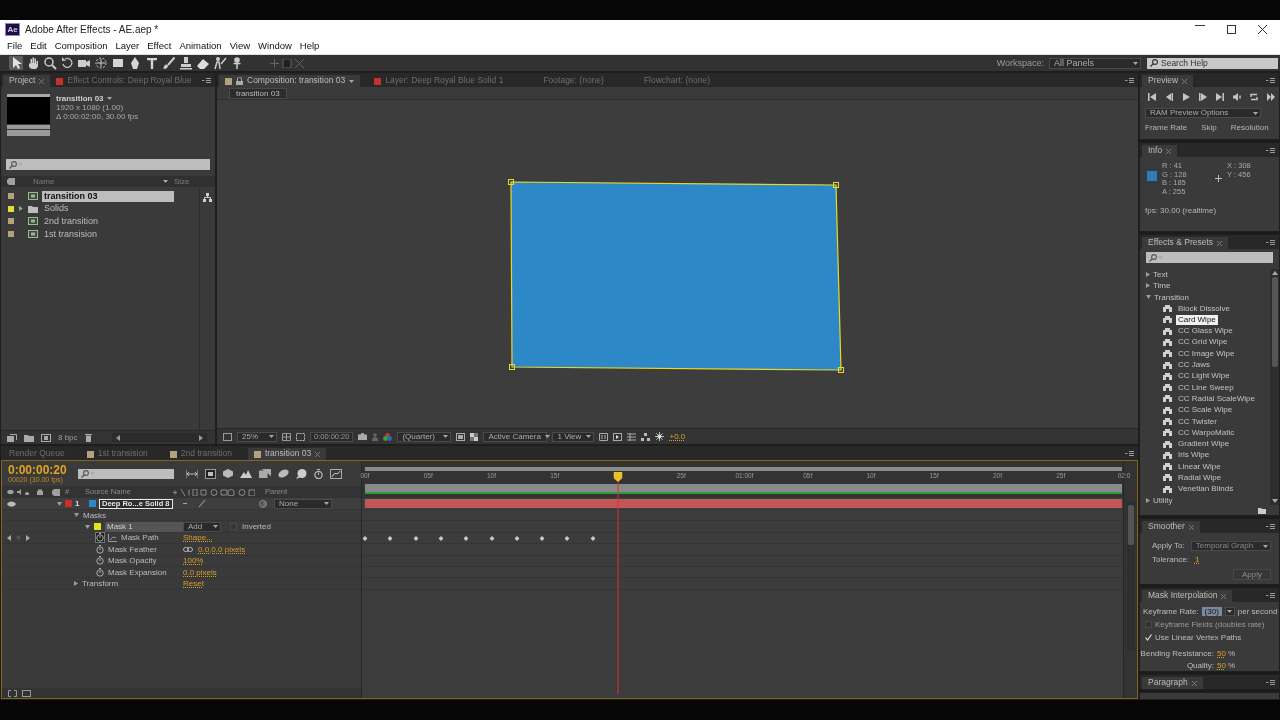 The image size is (1280, 720). Describe the element at coordinates (1203, 342) in the screenshot. I see `preset-list-item: CC Grid Wipe` at that location.